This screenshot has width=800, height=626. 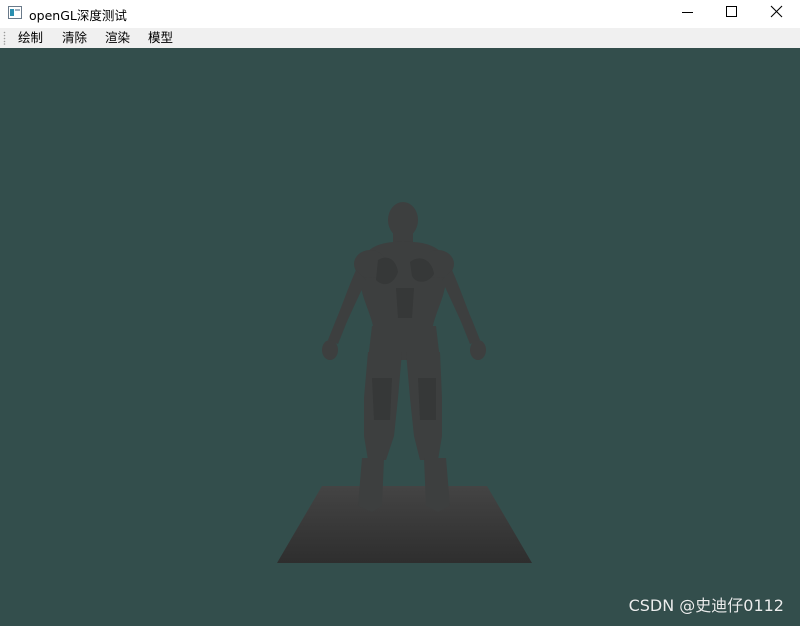 I want to click on close-button, so click(x=777, y=13).